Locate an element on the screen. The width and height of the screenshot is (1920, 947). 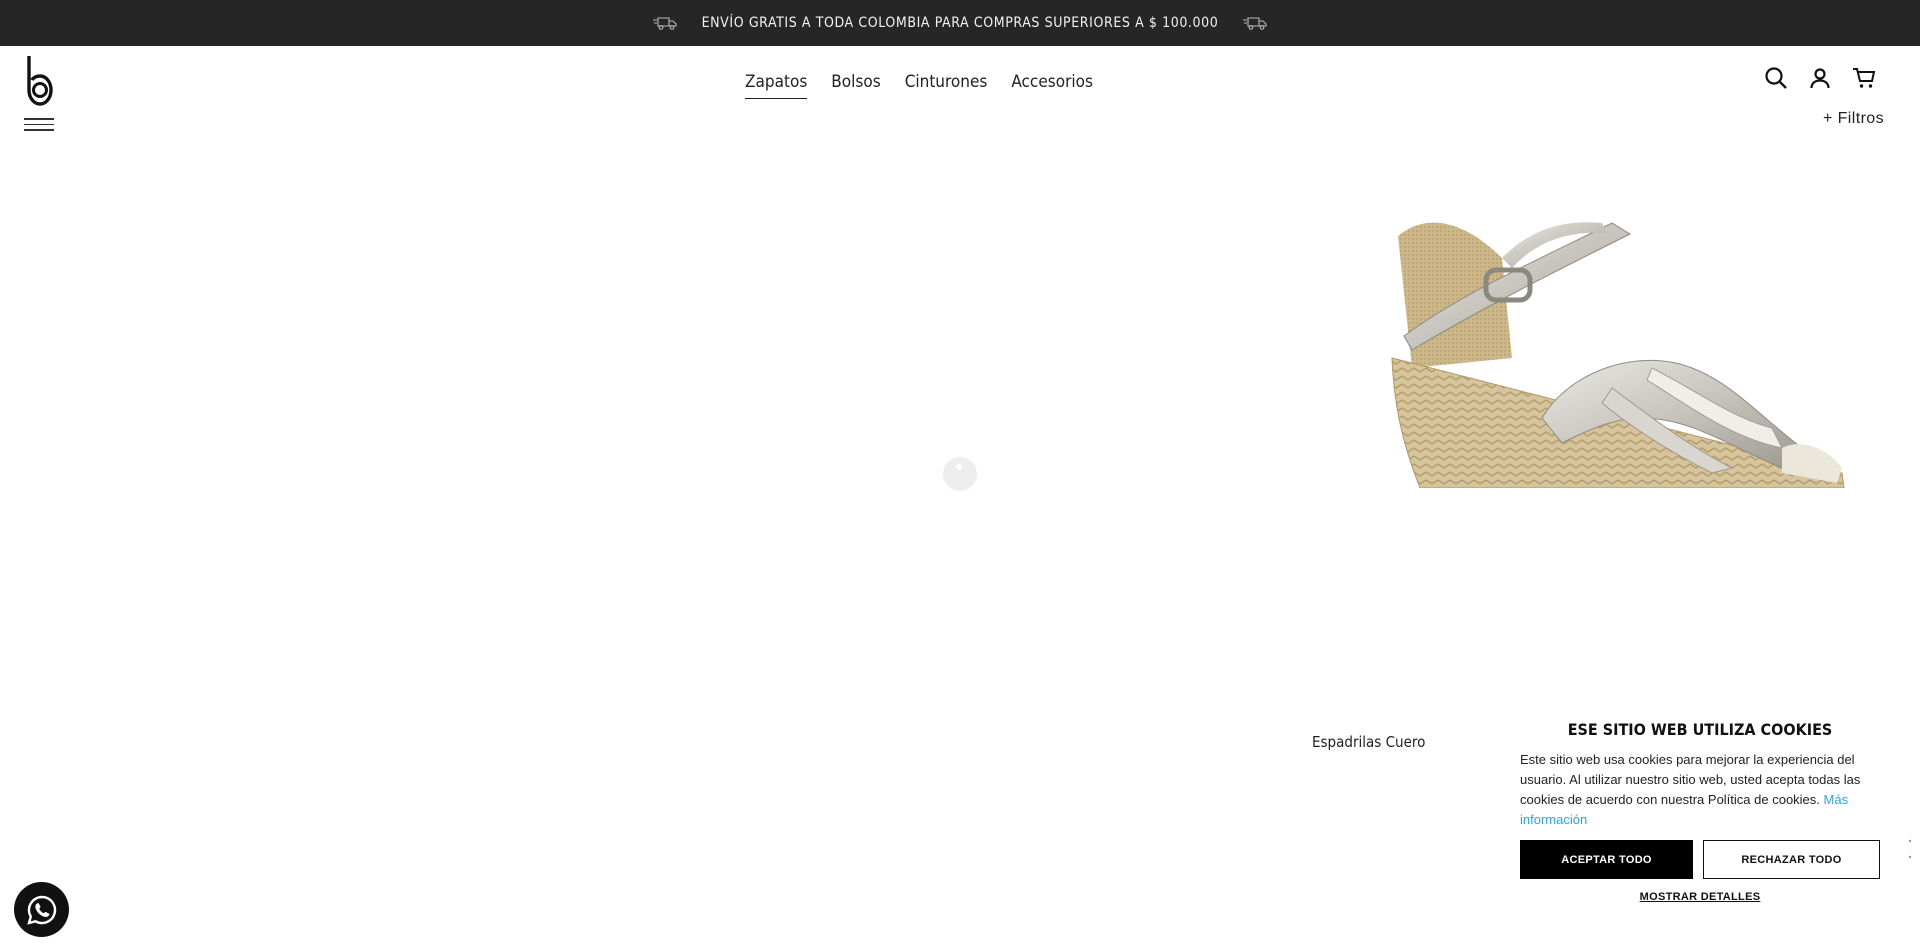
product-name: Espadrilas Cuero is located at coordinates (1368, 742).